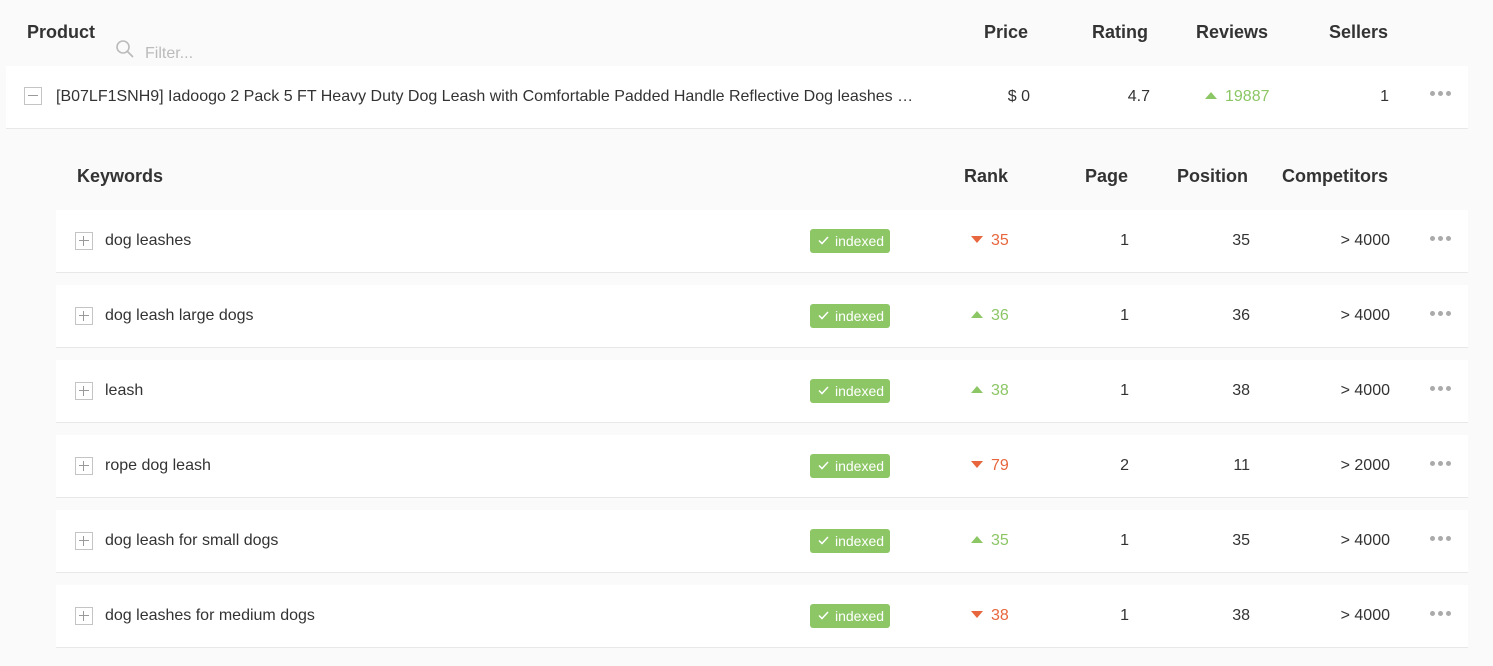 This screenshot has height=666, width=1493. Describe the element at coordinates (1011, 466) in the screenshot. I see `rank-value: 79` at that location.